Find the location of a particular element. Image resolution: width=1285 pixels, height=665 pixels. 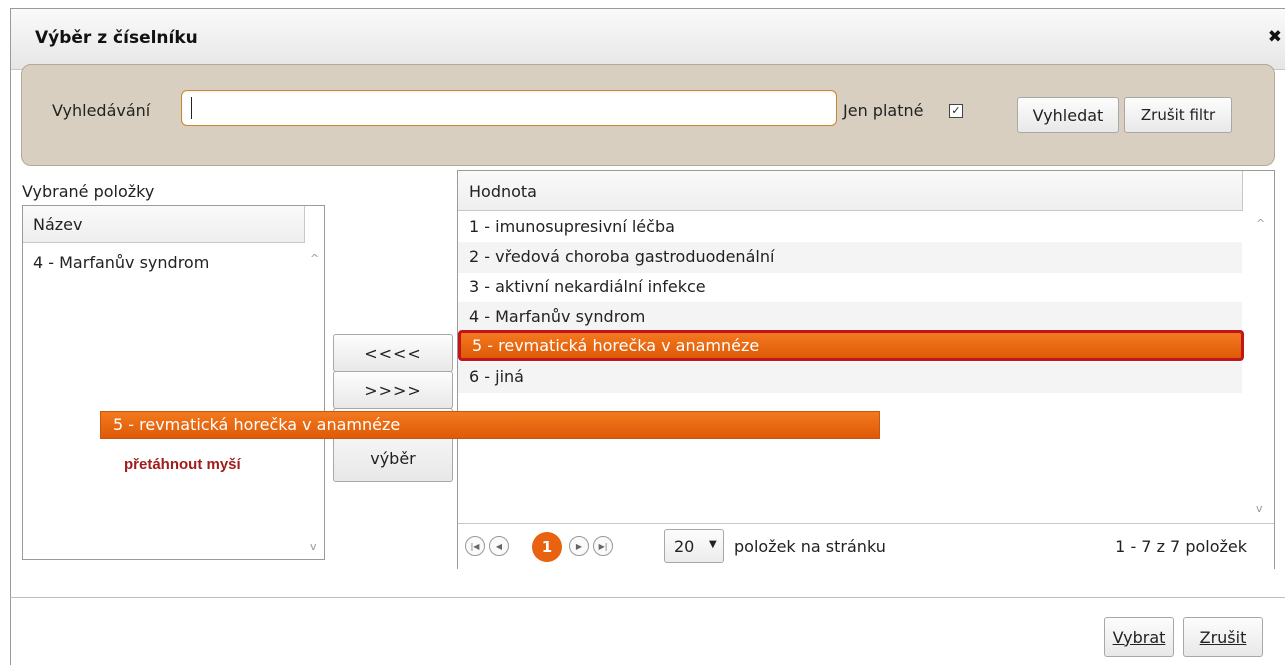

table-row: 4 - Marfanův syndrom is located at coordinates (850, 317).